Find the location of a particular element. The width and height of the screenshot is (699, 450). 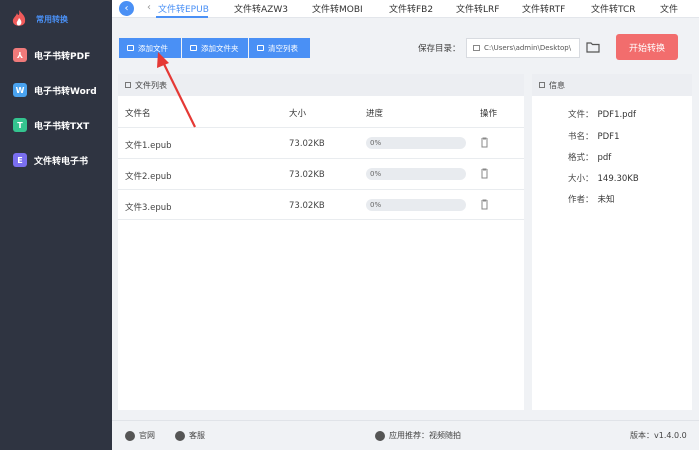

info-file: 文件： PDF1.pdf is located at coordinates (602, 114).